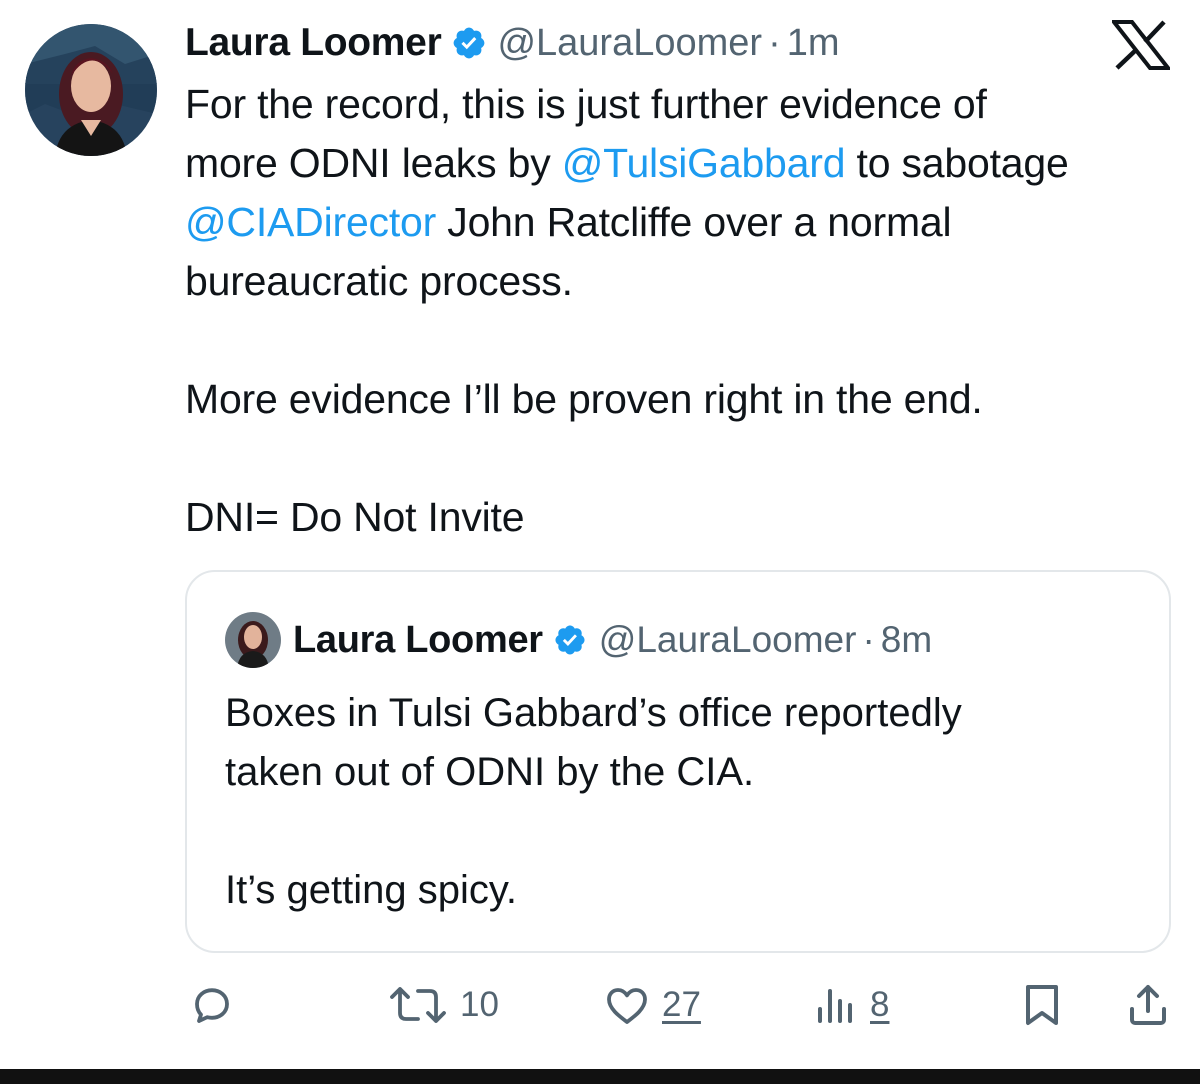 This screenshot has width=1200, height=1084. What do you see at coordinates (418, 640) in the screenshot?
I see `quoted-author-name: Laura Loomer` at bounding box center [418, 640].